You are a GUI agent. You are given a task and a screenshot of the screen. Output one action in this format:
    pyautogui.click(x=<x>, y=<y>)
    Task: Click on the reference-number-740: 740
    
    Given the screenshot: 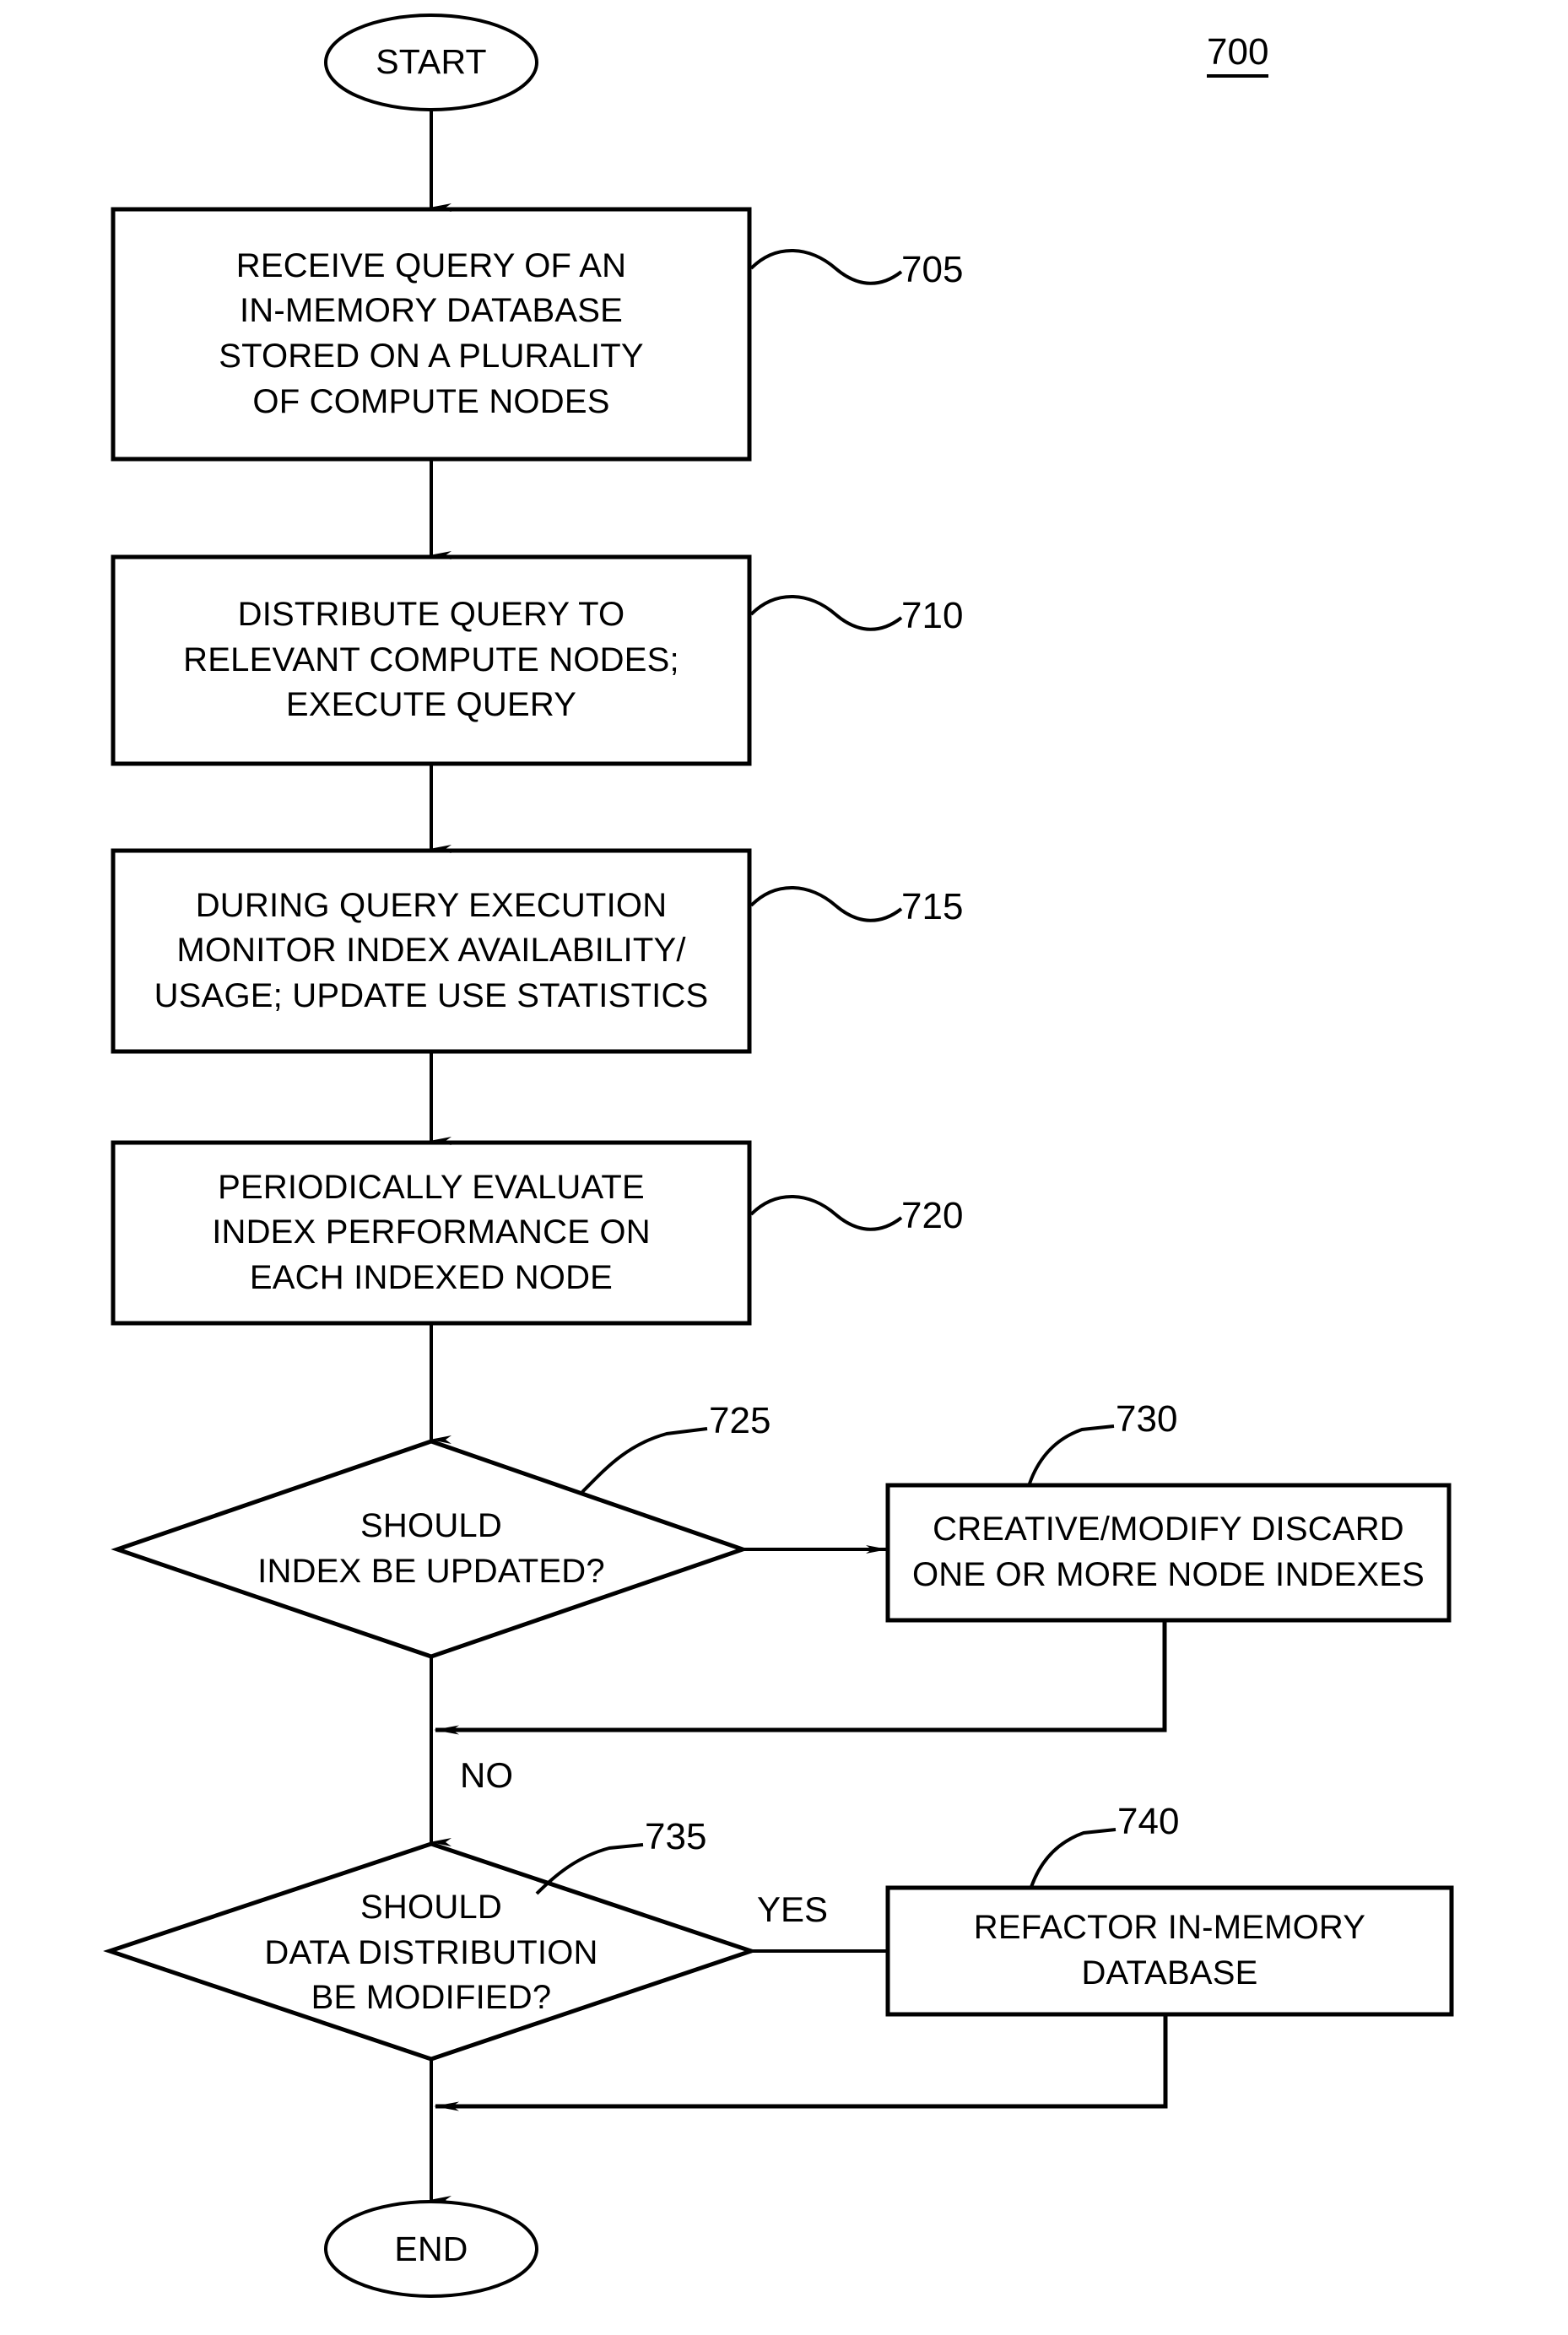 What is the action you would take?
    pyautogui.click(x=1148, y=1821)
    